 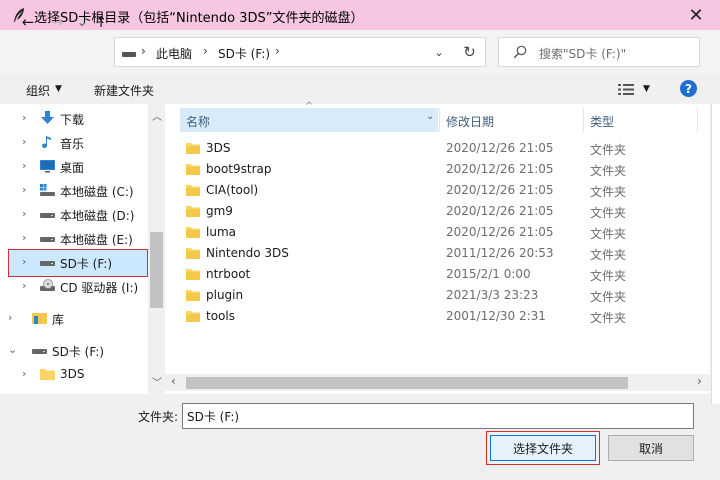 What do you see at coordinates (38, 90) in the screenshot?
I see `organize-menu: 组织` at bounding box center [38, 90].